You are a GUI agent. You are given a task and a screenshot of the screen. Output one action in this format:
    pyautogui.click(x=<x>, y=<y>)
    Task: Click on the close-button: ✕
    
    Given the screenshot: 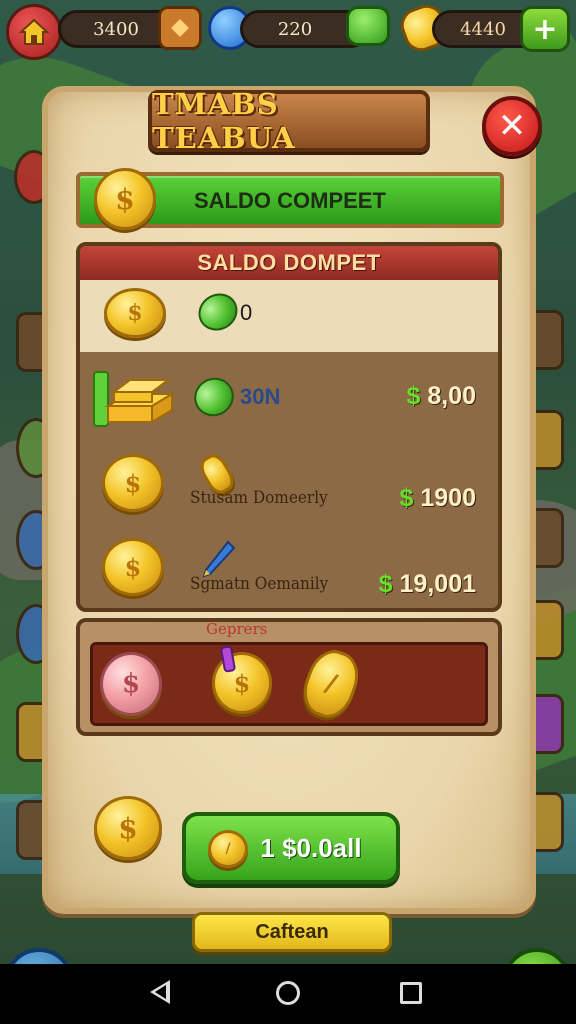 What is the action you would take?
    pyautogui.click(x=512, y=126)
    